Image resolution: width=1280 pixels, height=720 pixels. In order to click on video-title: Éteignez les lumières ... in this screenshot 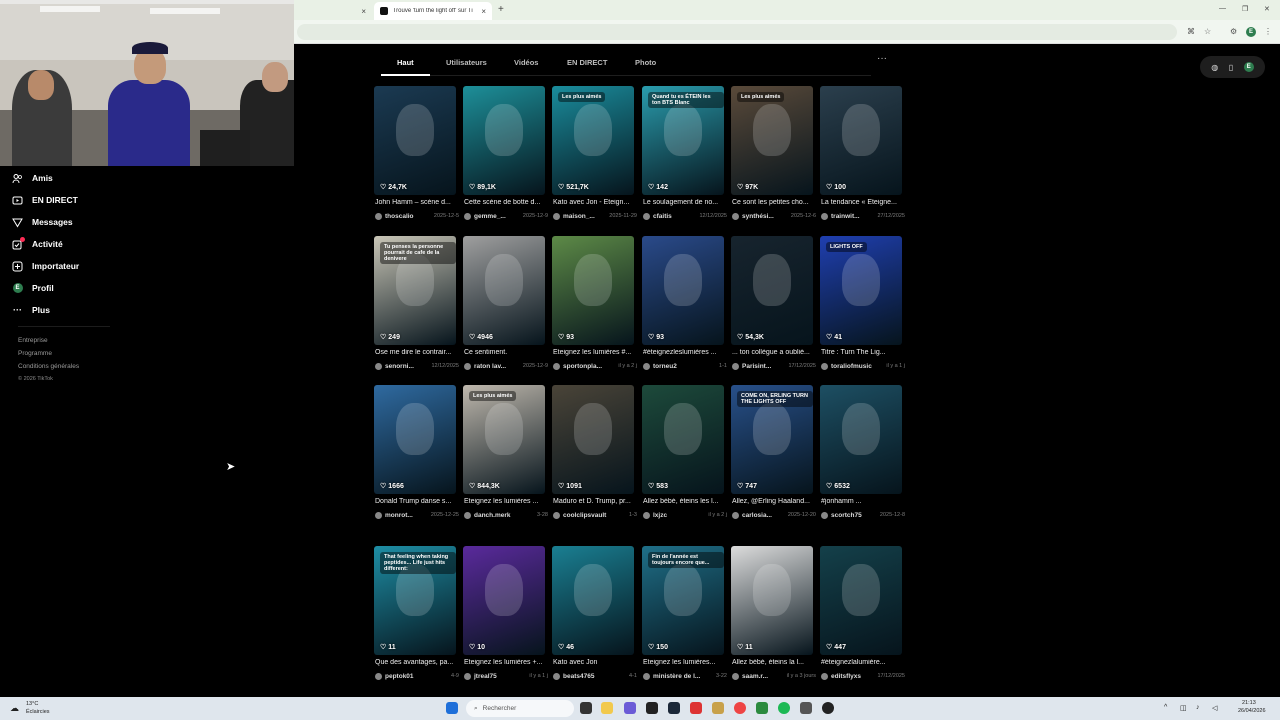, I will do `click(505, 501)`.